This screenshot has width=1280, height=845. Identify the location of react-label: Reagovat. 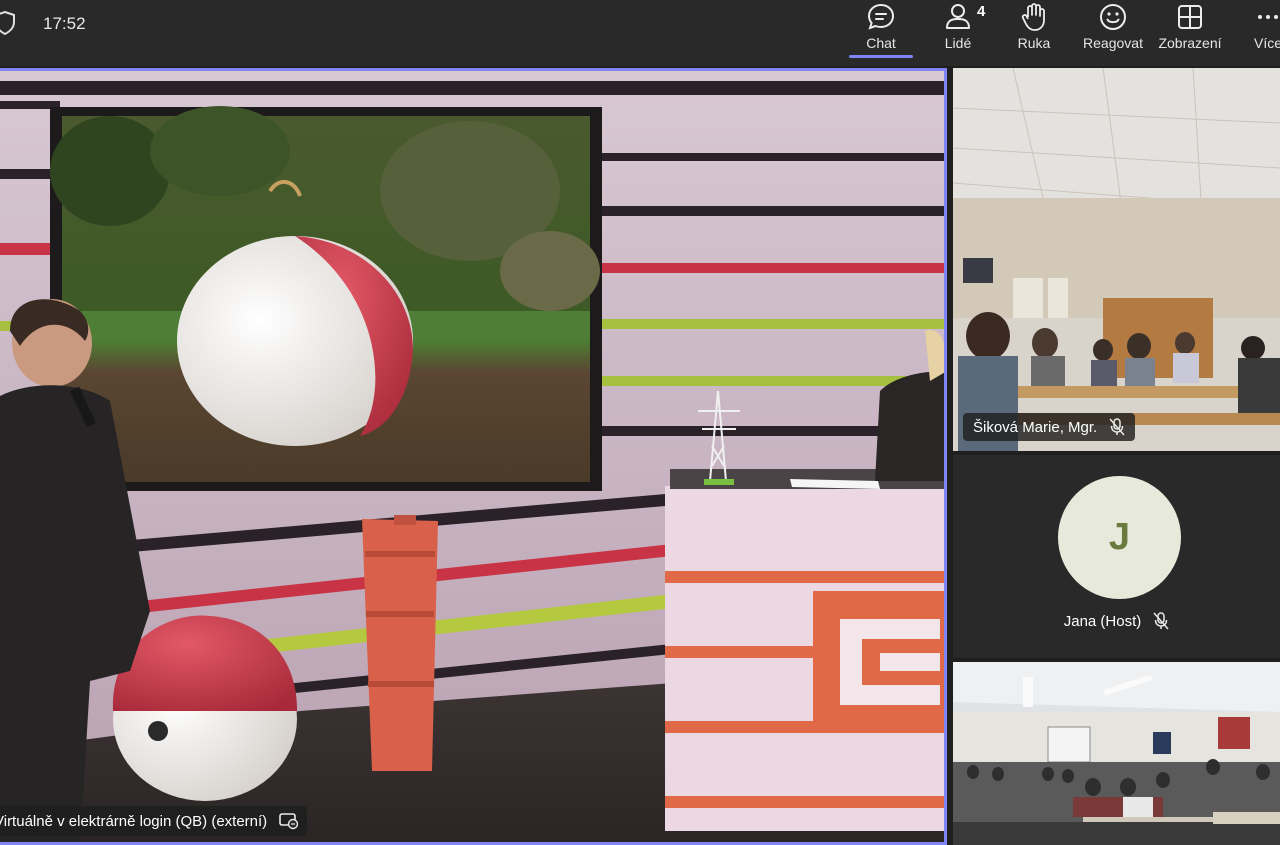
(1113, 43).